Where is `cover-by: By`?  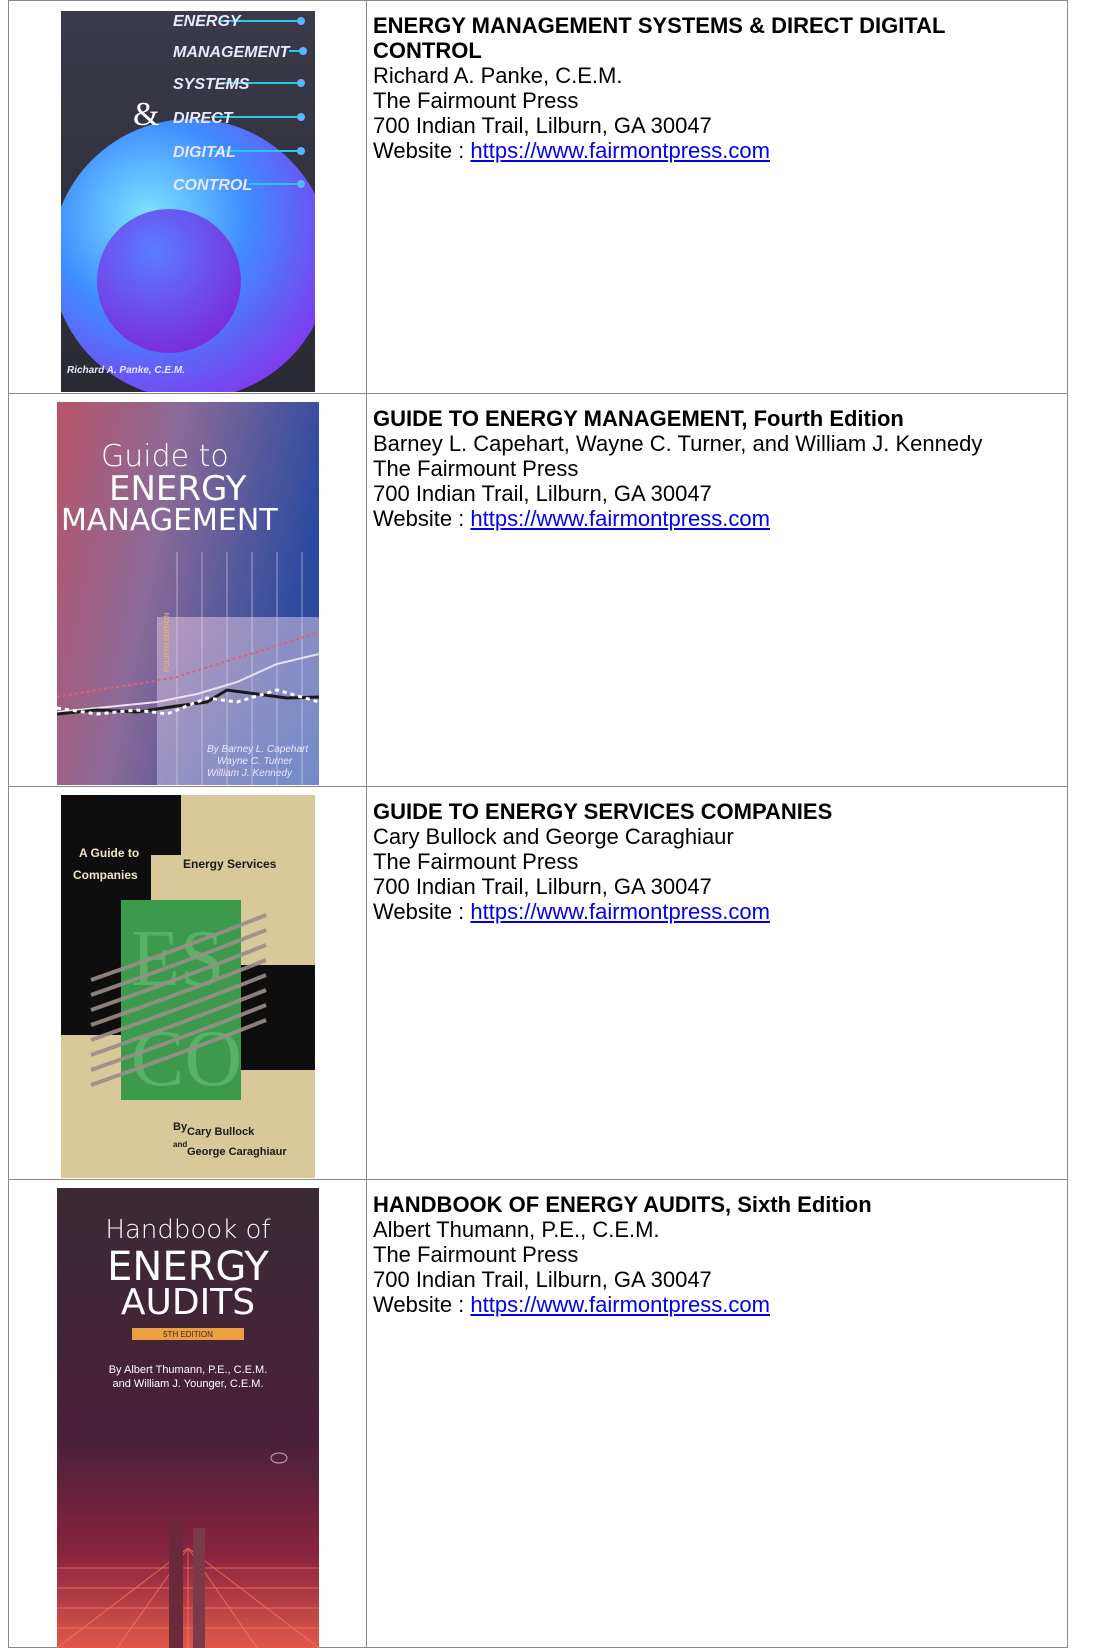 cover-by: By is located at coordinates (180, 1127).